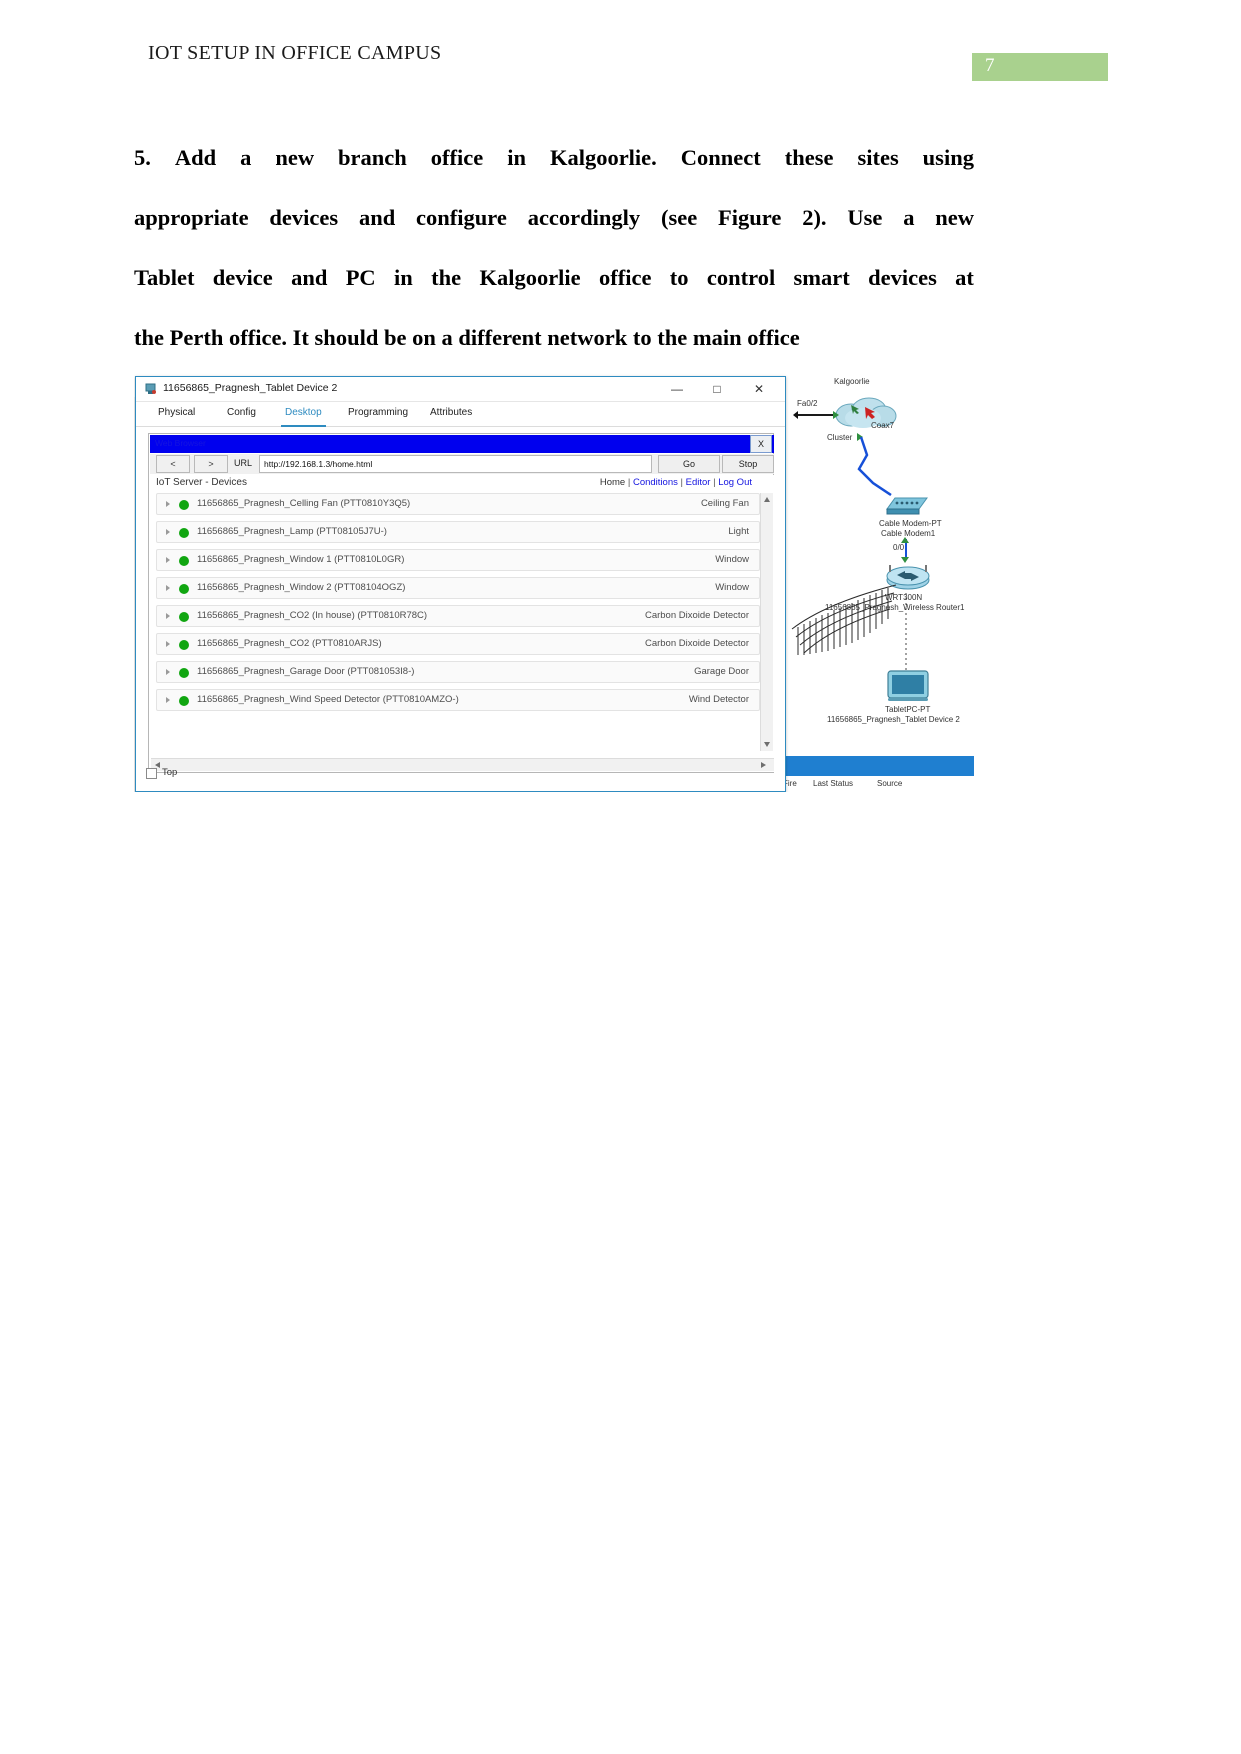 The width and height of the screenshot is (1241, 1754). Describe the element at coordinates (767, 744) in the screenshot. I see `scroll-down-icon` at that location.